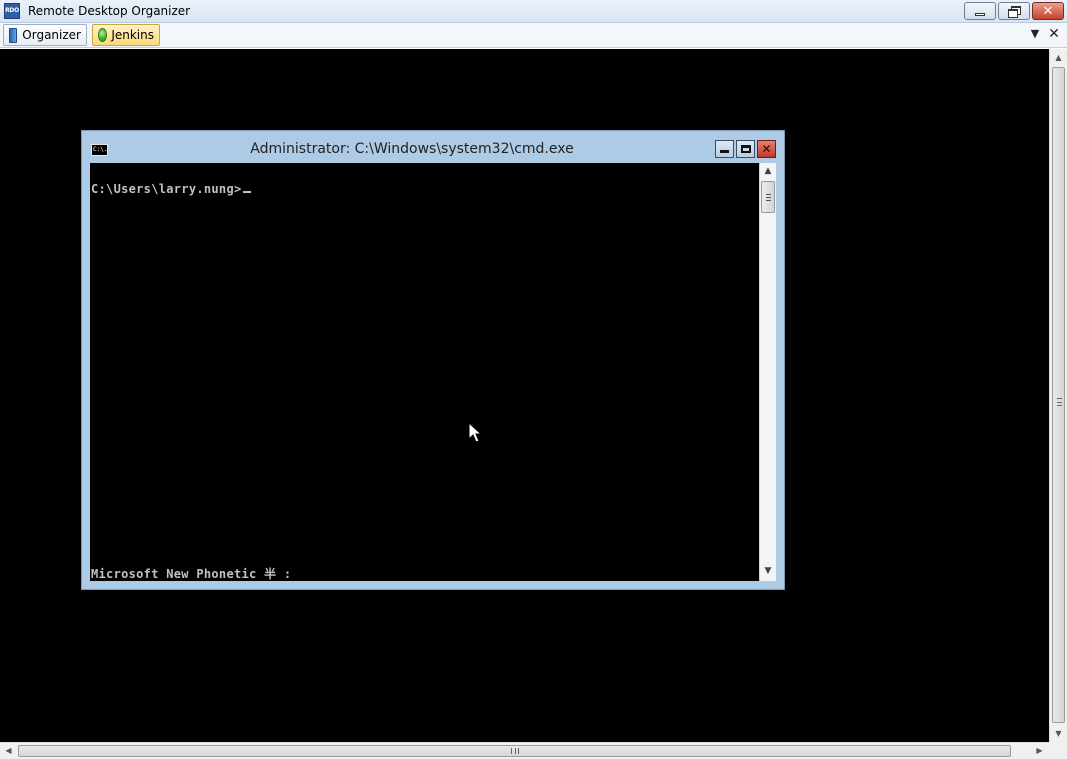  What do you see at coordinates (724, 149) in the screenshot?
I see `cmd-minimize-button` at bounding box center [724, 149].